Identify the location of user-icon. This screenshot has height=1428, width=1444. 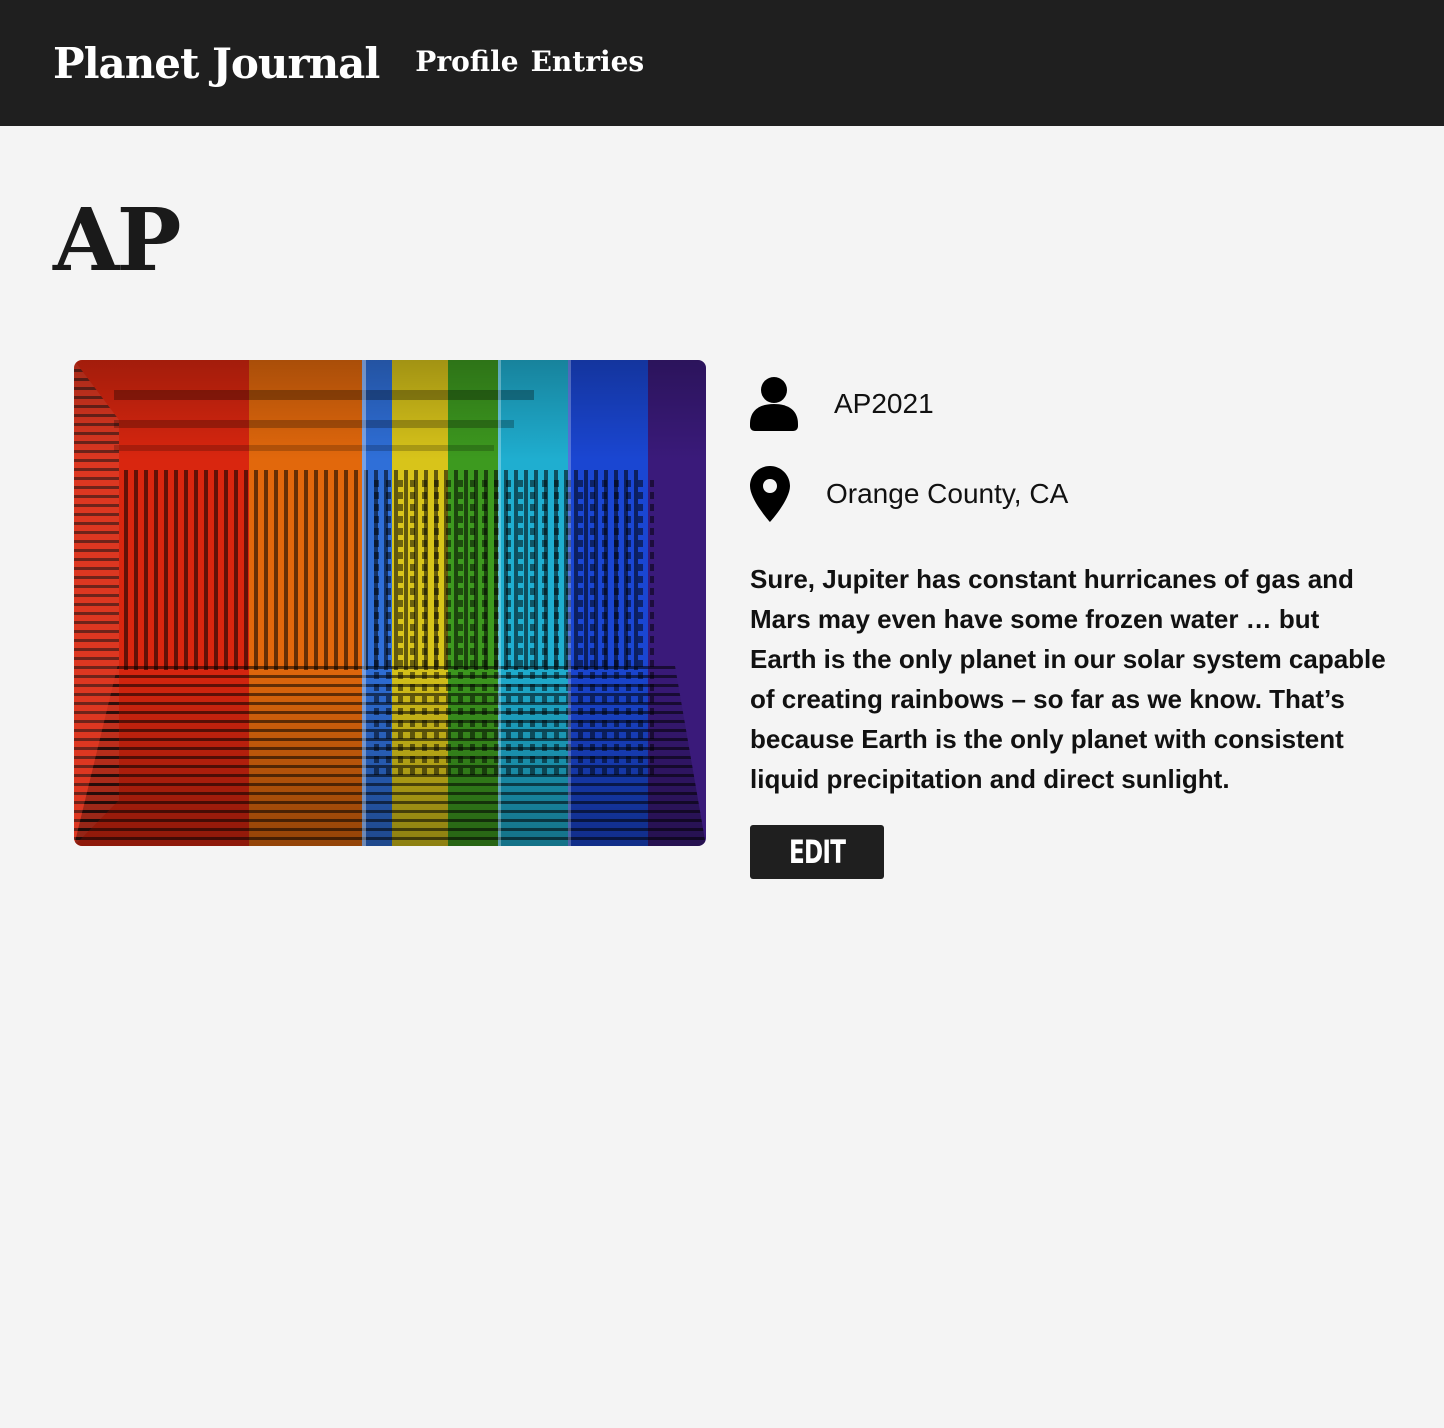
(774, 404).